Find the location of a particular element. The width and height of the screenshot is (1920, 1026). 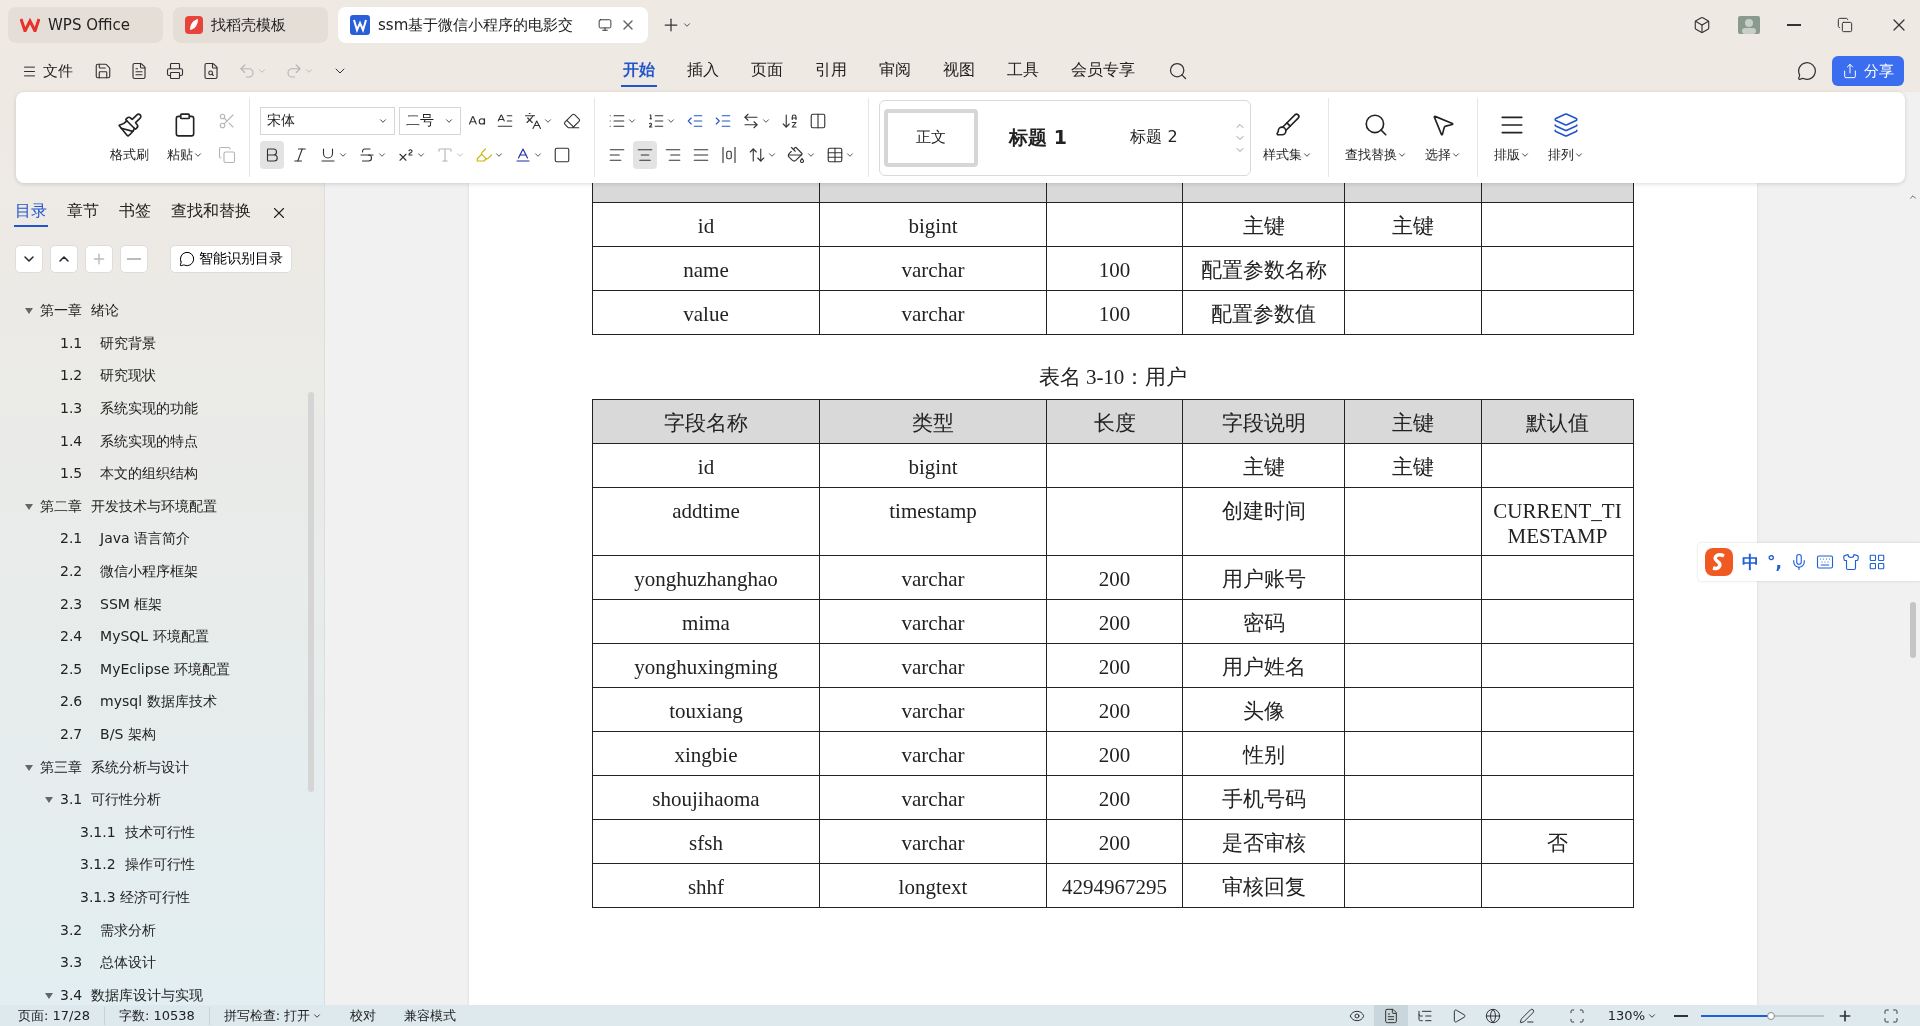

page-icon is located at coordinates (1390, 1015).